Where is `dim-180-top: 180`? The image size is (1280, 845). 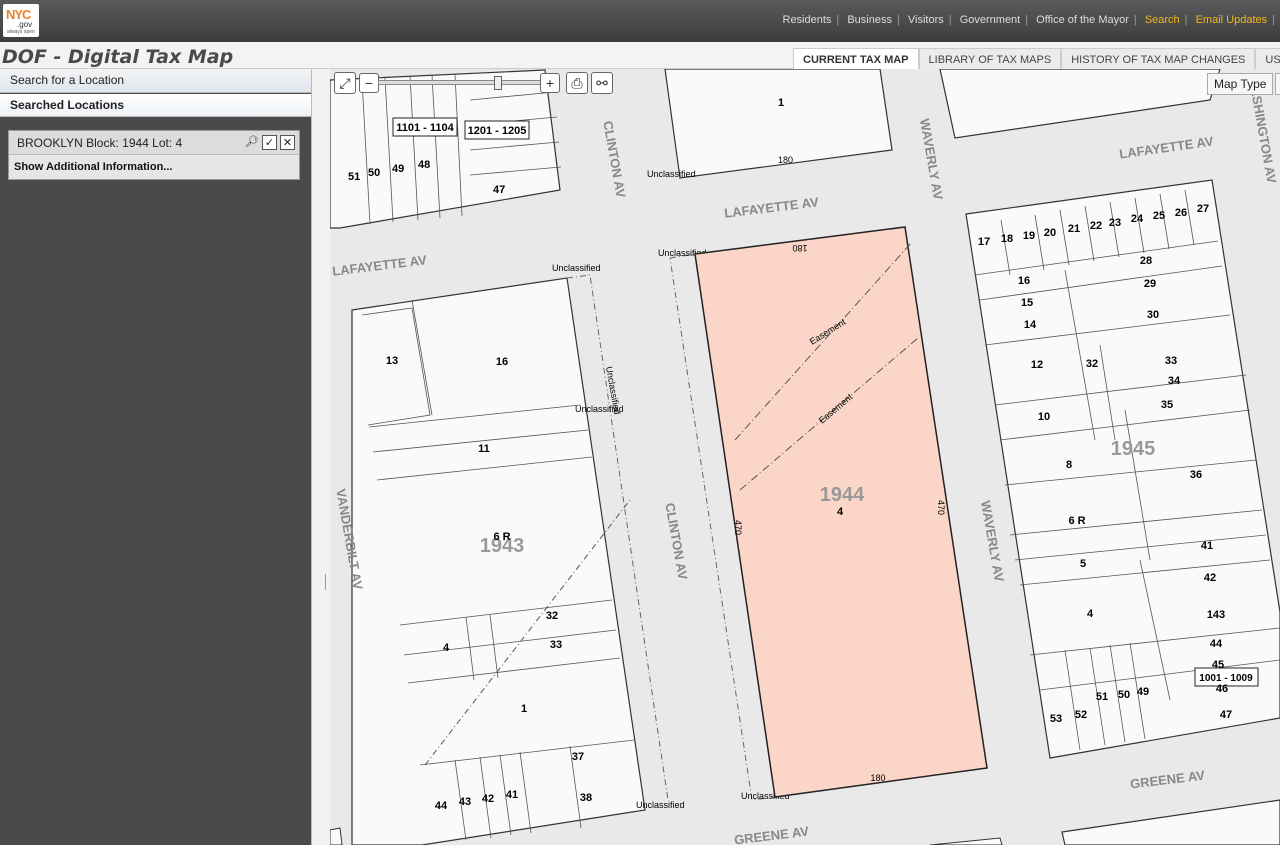
dim-180-top: 180 is located at coordinates (785, 160).